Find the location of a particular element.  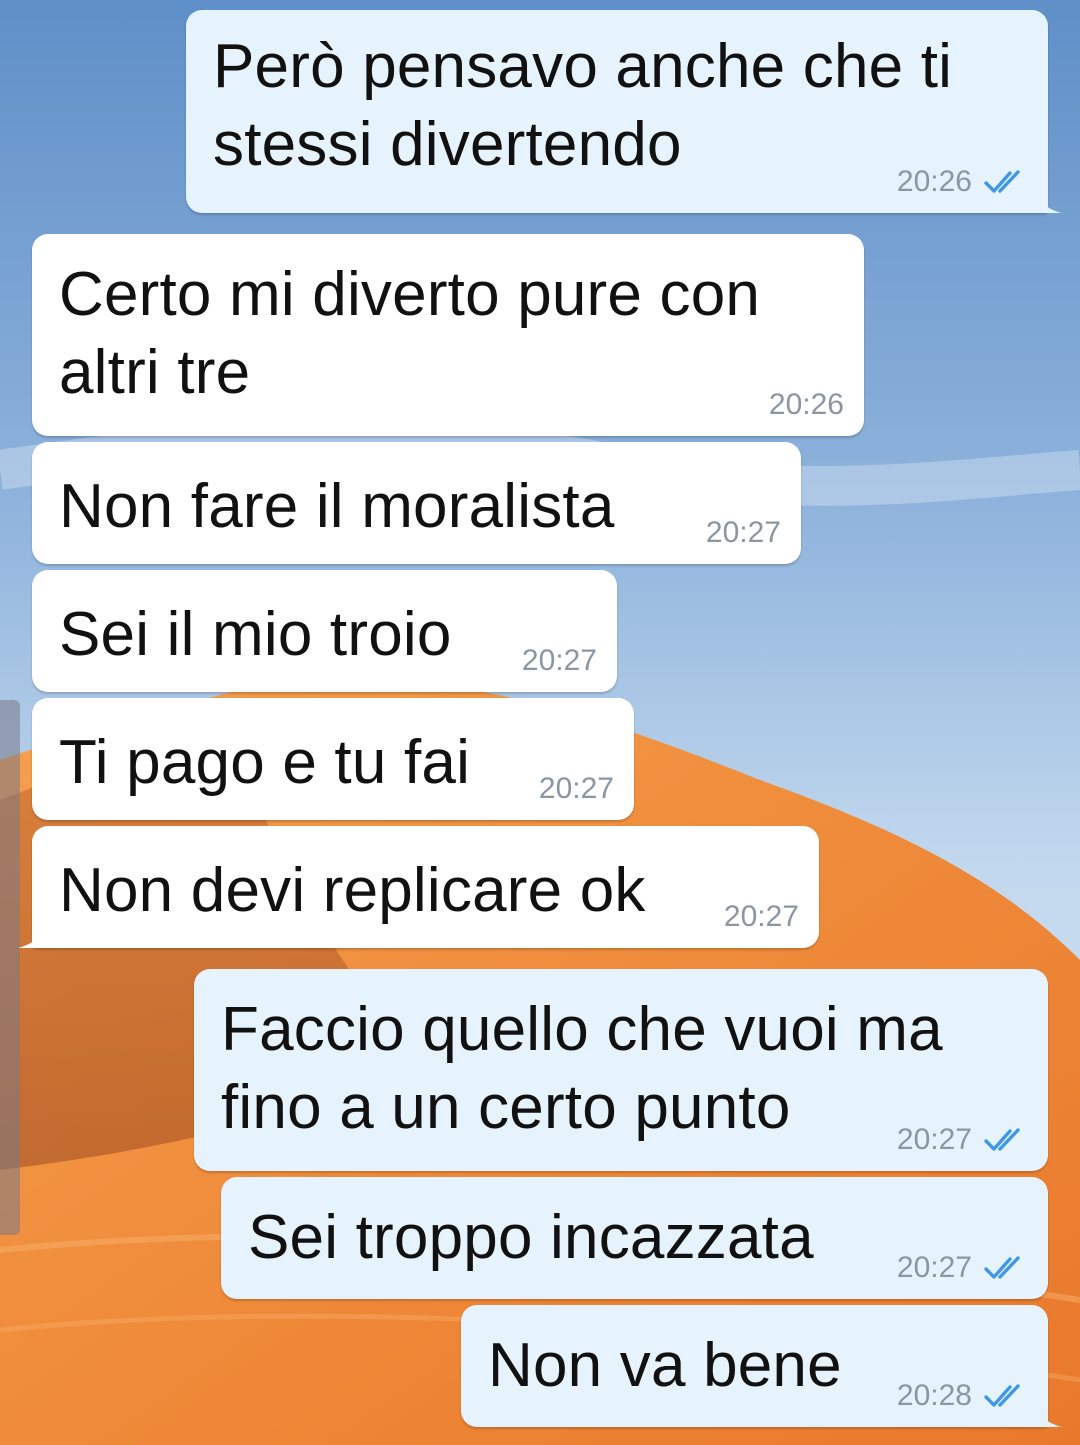

incoming-message-bubble: Ti pago e tu fai 20:27 is located at coordinates (333, 759).